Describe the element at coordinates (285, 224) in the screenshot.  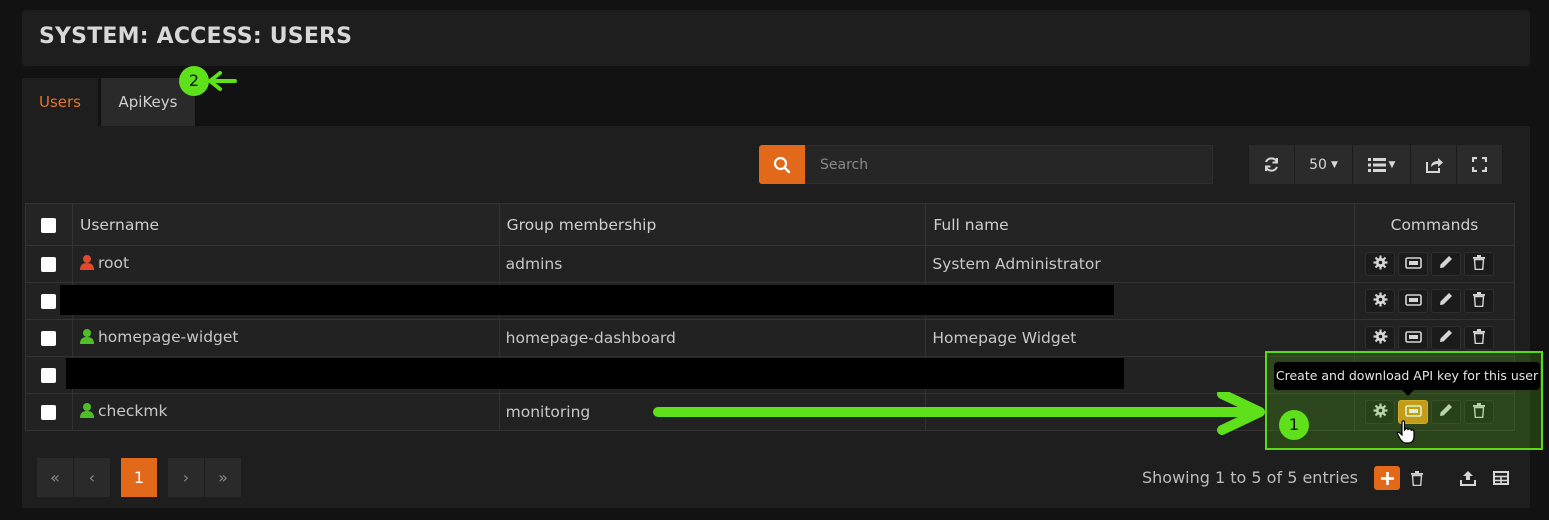
I see `column-header-username: Username` at that location.